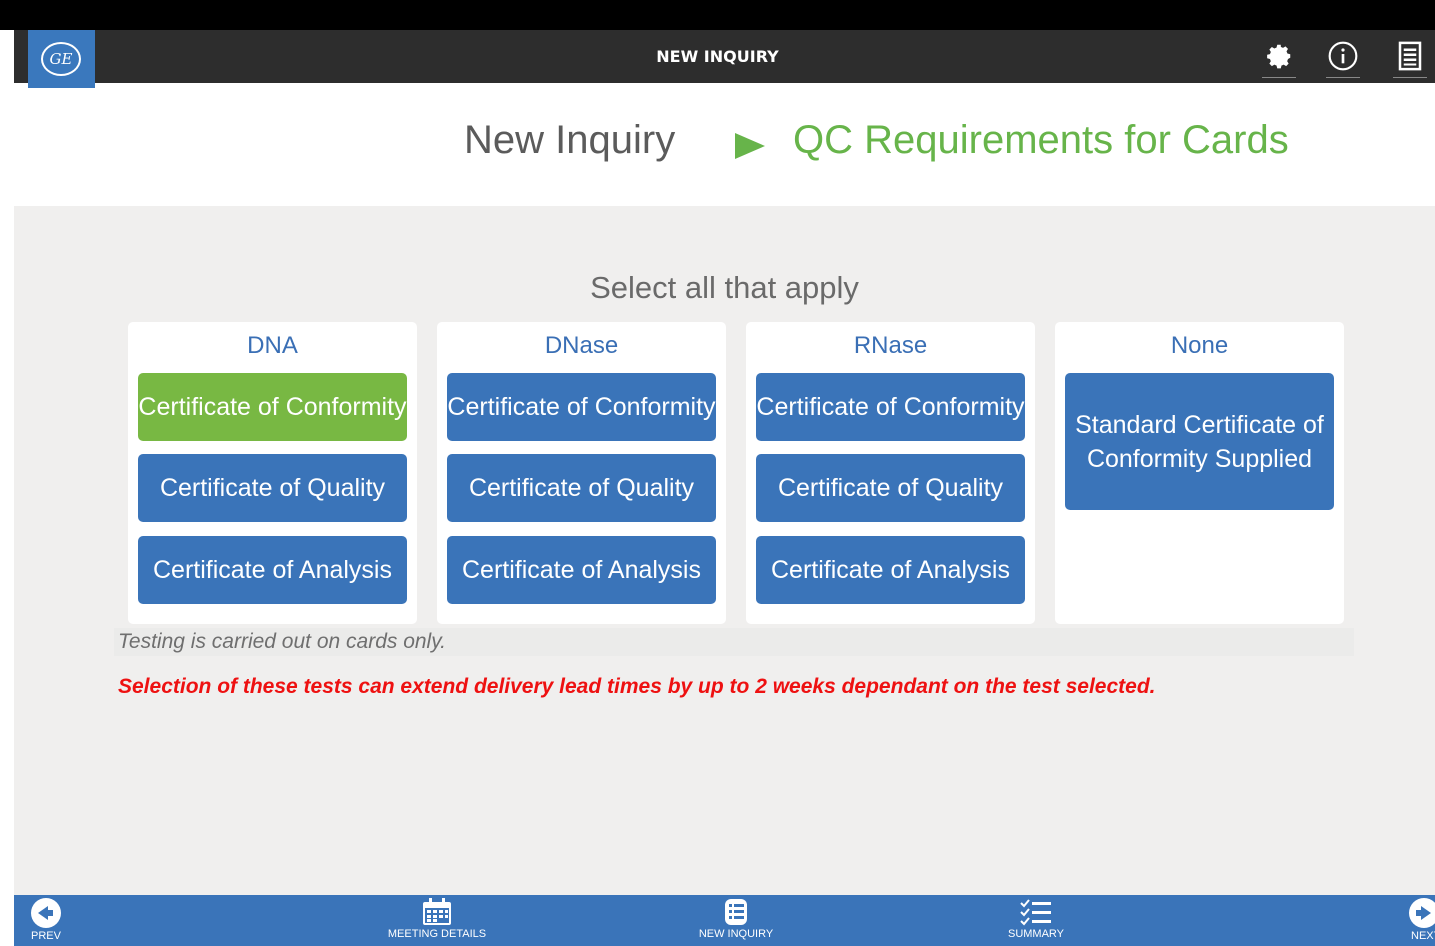 Image resolution: width=1435 pixels, height=946 pixels. I want to click on option-dna-analysis: Certificate of Analysis, so click(272, 570).